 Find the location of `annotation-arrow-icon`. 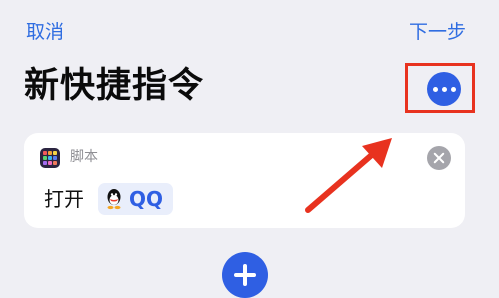

annotation-arrow-icon is located at coordinates (348, 175).